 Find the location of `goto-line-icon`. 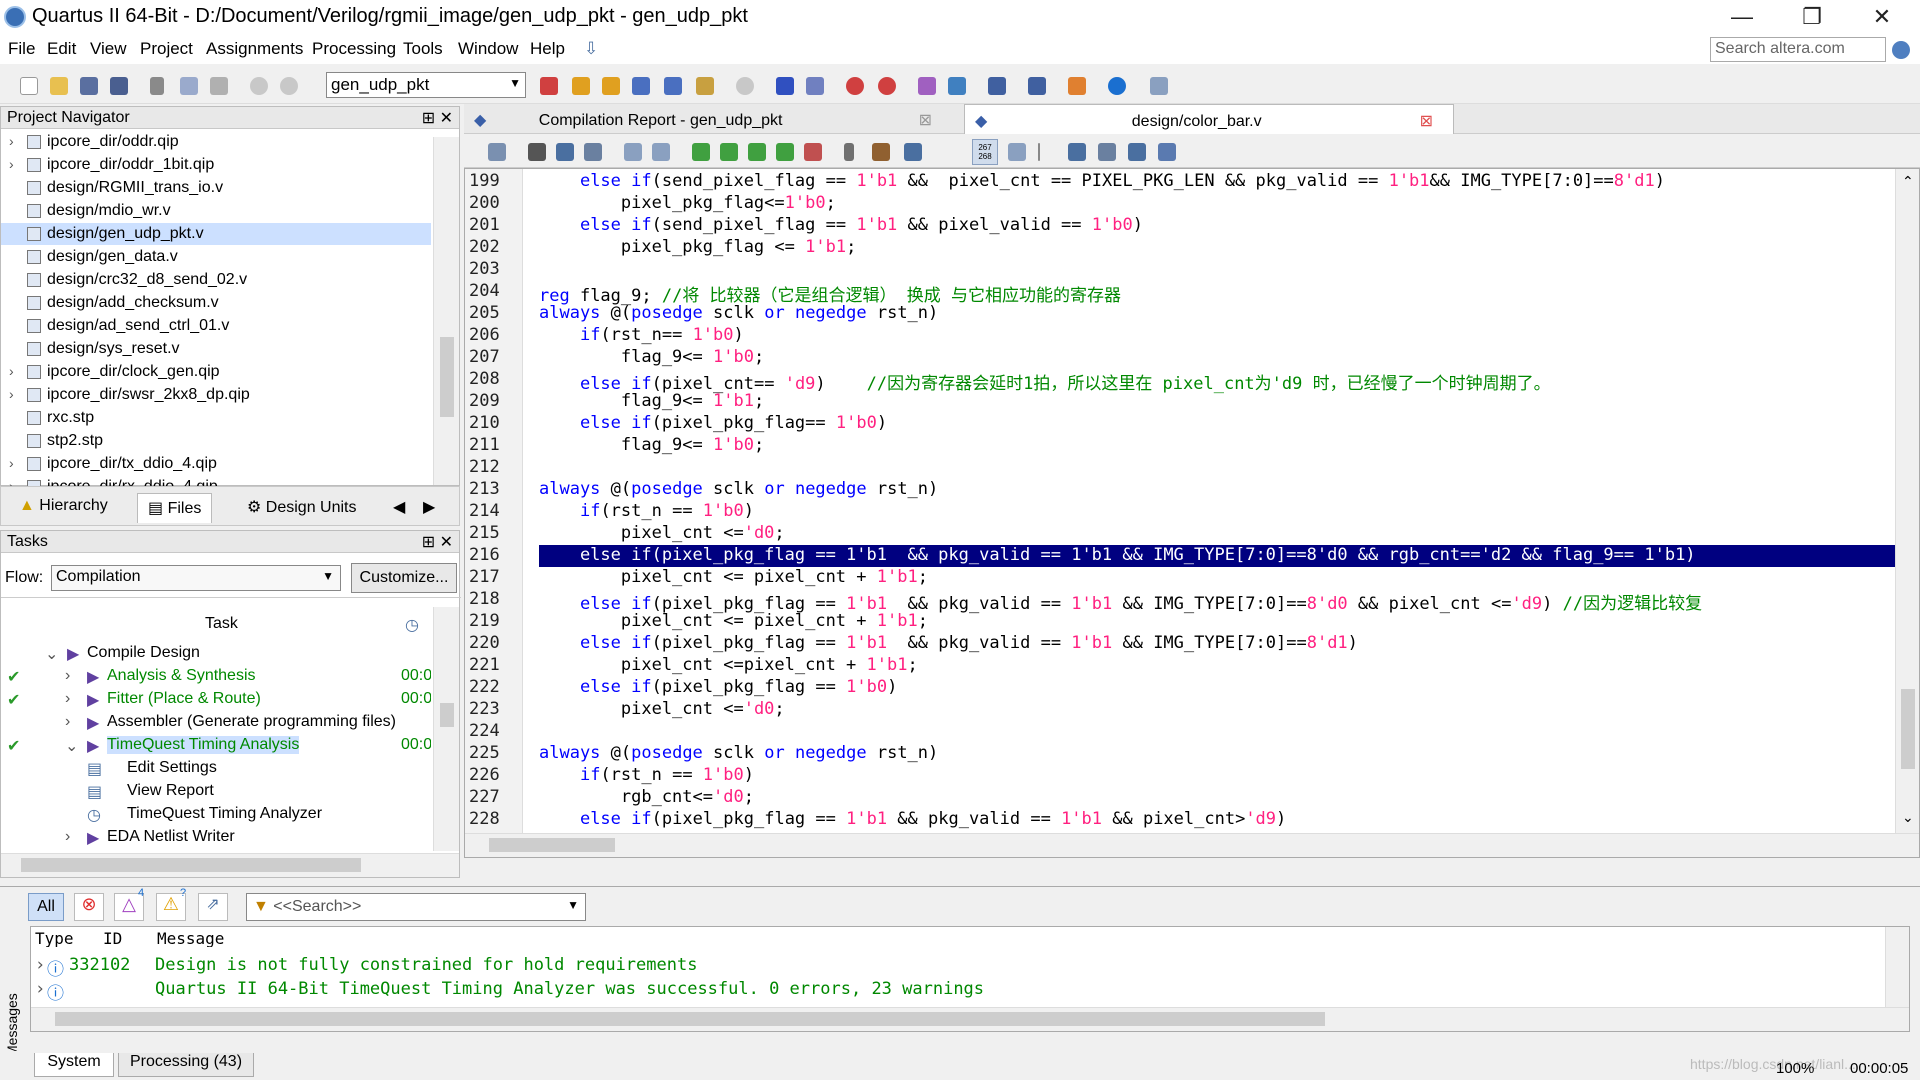

goto-line-icon is located at coordinates (593, 152).